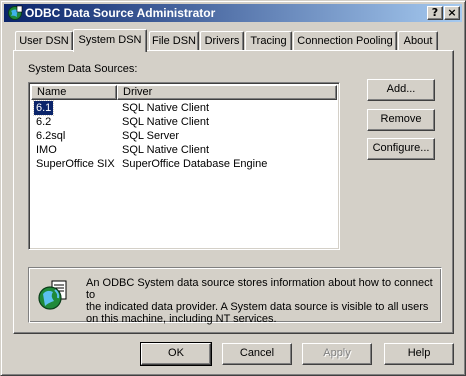 This screenshot has width=466, height=376. I want to click on tab-user-dsn: User DSN, so click(44, 41).